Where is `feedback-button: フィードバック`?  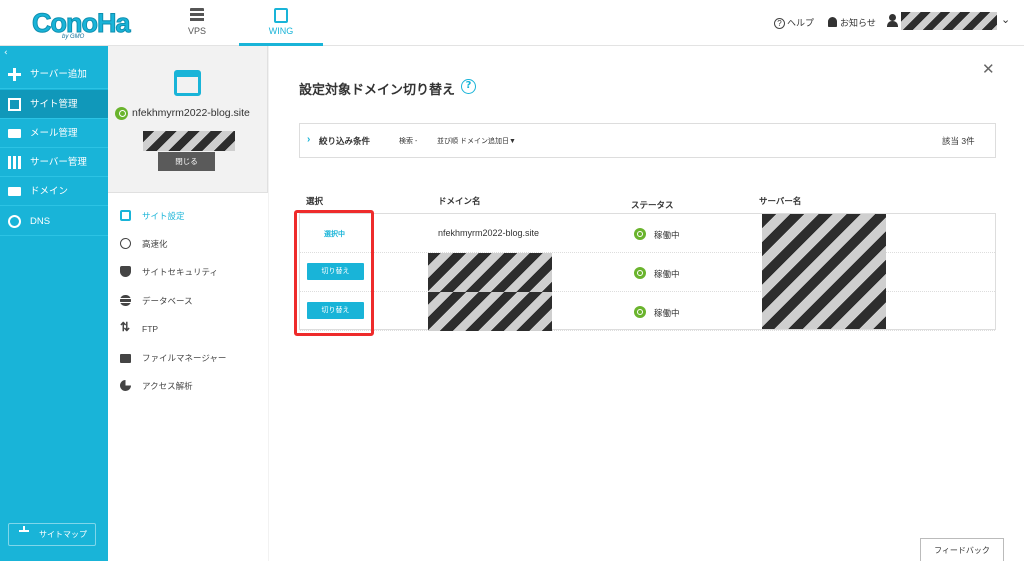 feedback-button: フィードバック is located at coordinates (962, 549).